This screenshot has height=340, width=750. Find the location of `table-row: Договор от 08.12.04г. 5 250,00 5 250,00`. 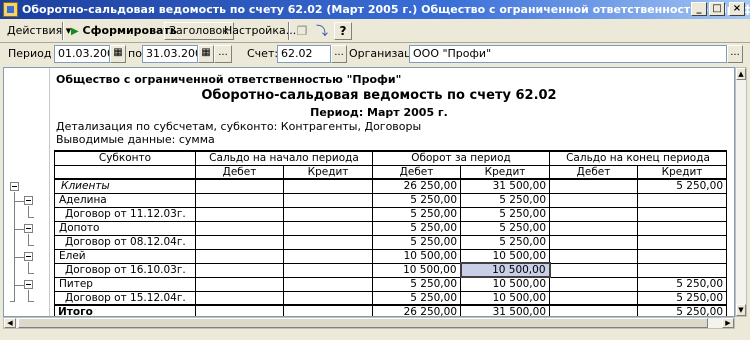

table-row: Договор от 08.12.04г. 5 250,00 5 250,00 is located at coordinates (391, 242).